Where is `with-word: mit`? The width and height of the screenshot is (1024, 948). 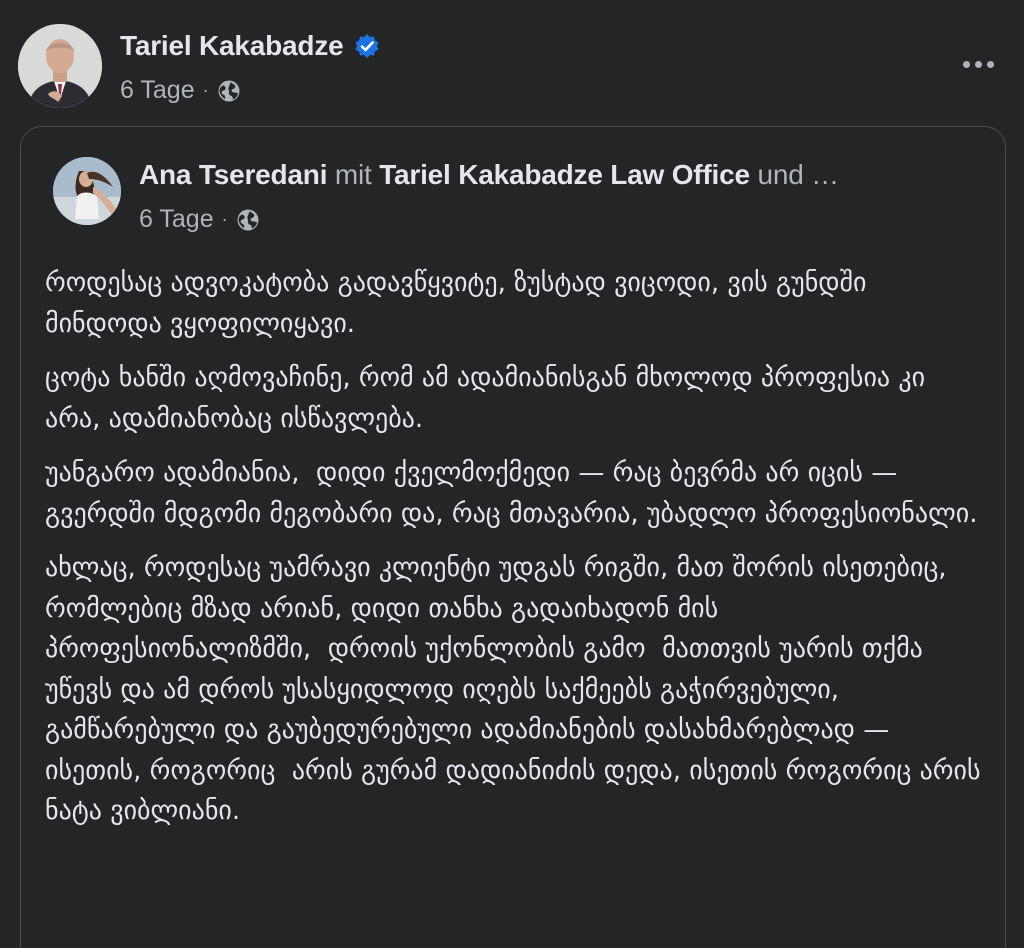 with-word: mit is located at coordinates (353, 174).